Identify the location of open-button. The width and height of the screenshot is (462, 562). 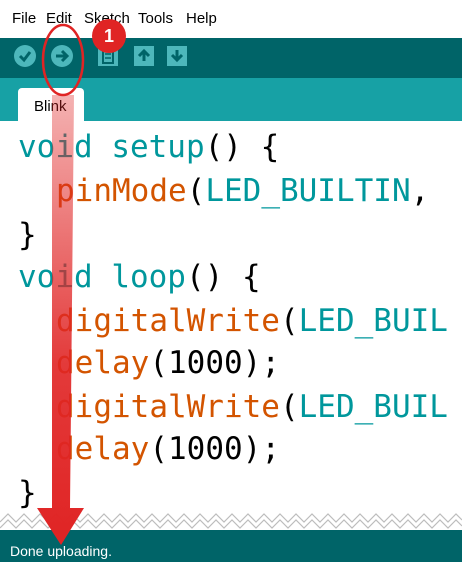
(144, 56).